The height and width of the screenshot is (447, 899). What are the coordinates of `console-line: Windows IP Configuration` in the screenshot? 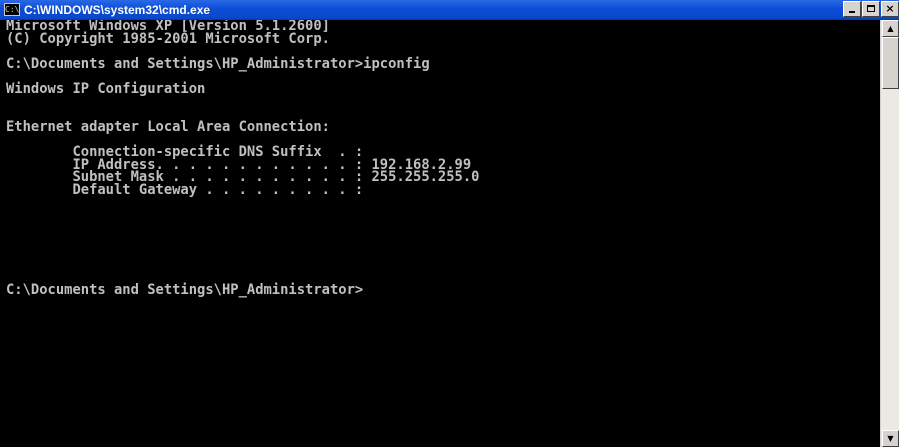 It's located at (106, 88).